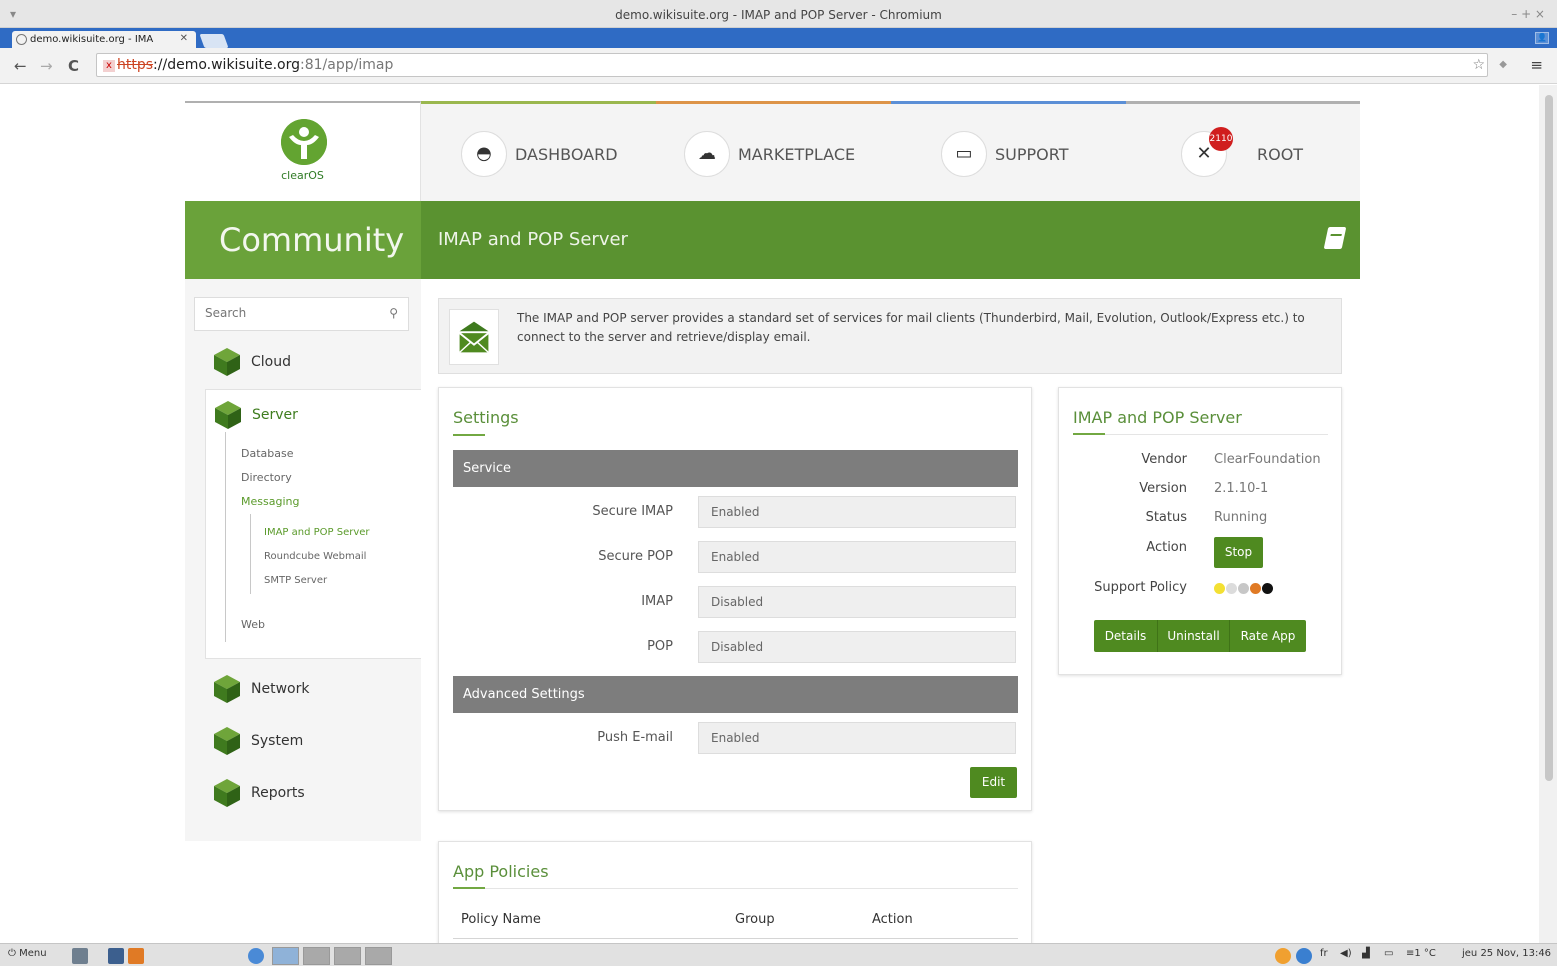 The width and height of the screenshot is (1557, 966). Describe the element at coordinates (857, 647) in the screenshot. I see `pop-field: Disabled` at that location.